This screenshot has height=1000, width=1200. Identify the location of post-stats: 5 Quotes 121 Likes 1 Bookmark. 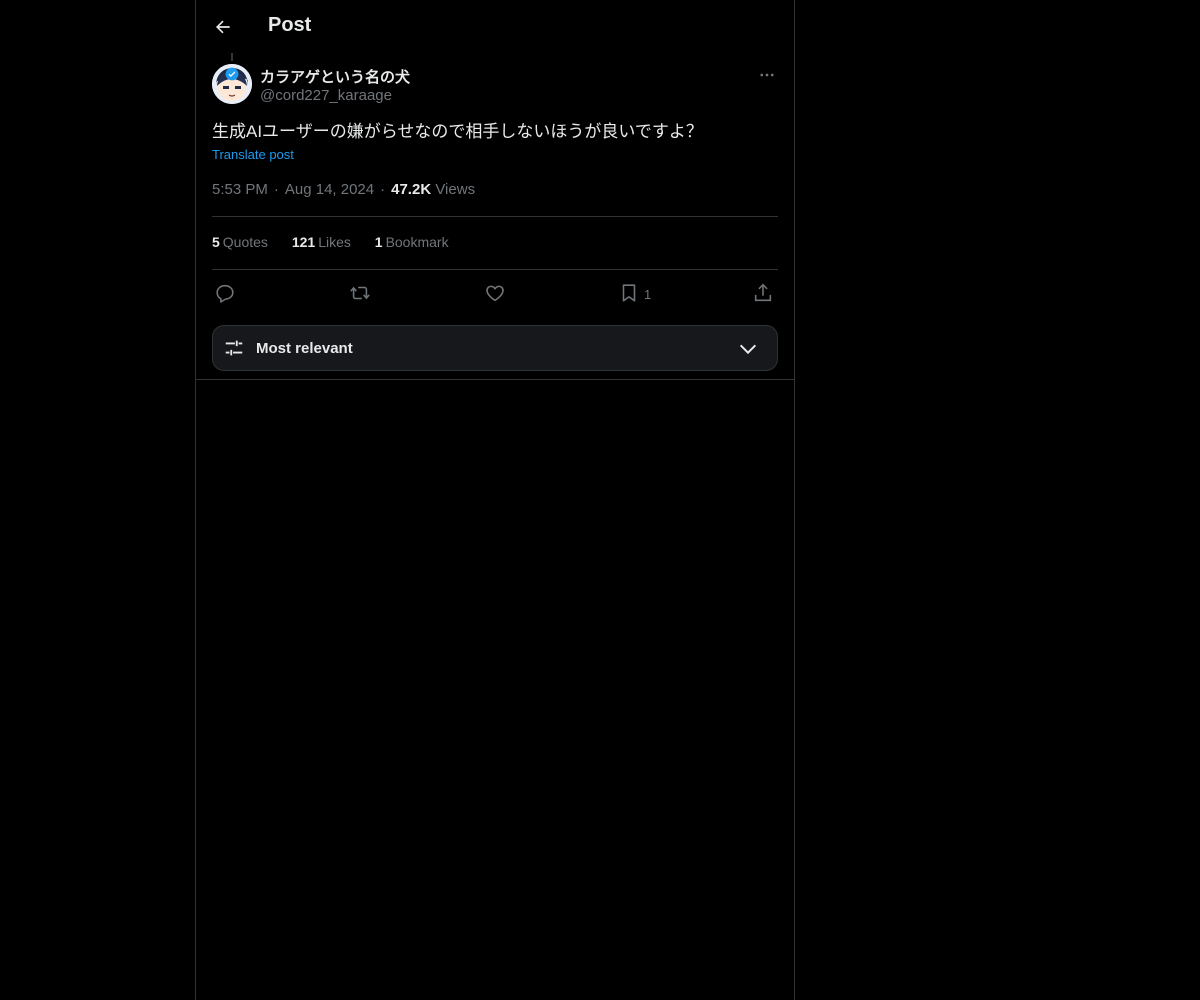
(340, 242).